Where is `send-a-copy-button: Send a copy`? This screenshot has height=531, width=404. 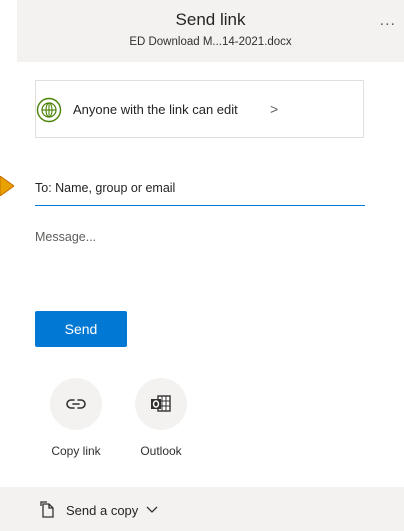
send-a-copy-button: Send a copy is located at coordinates (99, 510).